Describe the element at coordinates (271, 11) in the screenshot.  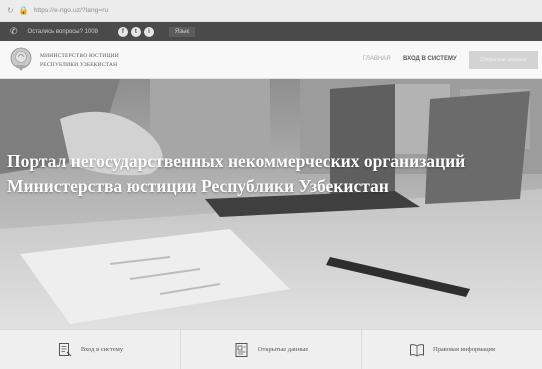
I see `browser-address-bar: ↻ 🔒 https://e-ngo.uz/?lang=ru` at that location.